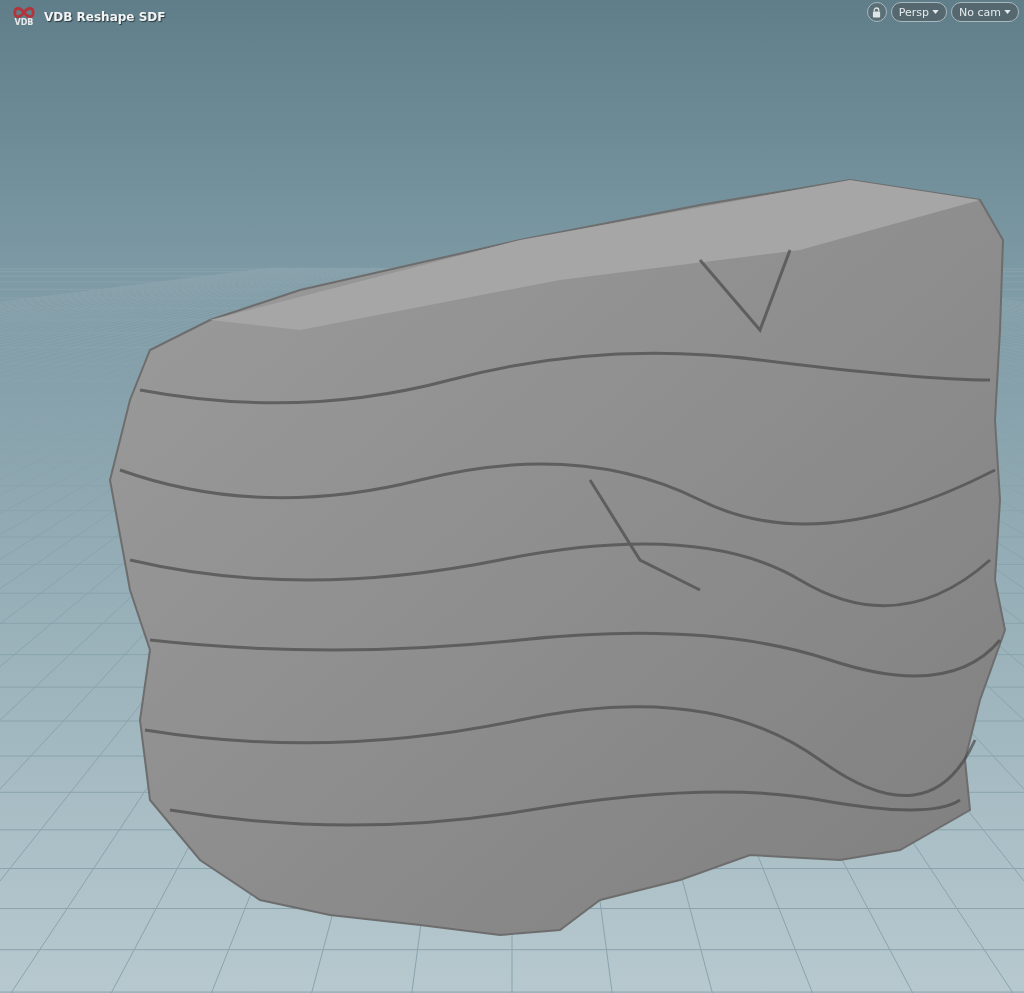 Image resolution: width=1024 pixels, height=993 pixels. I want to click on node-title: VDB Reshape SDF, so click(105, 17).